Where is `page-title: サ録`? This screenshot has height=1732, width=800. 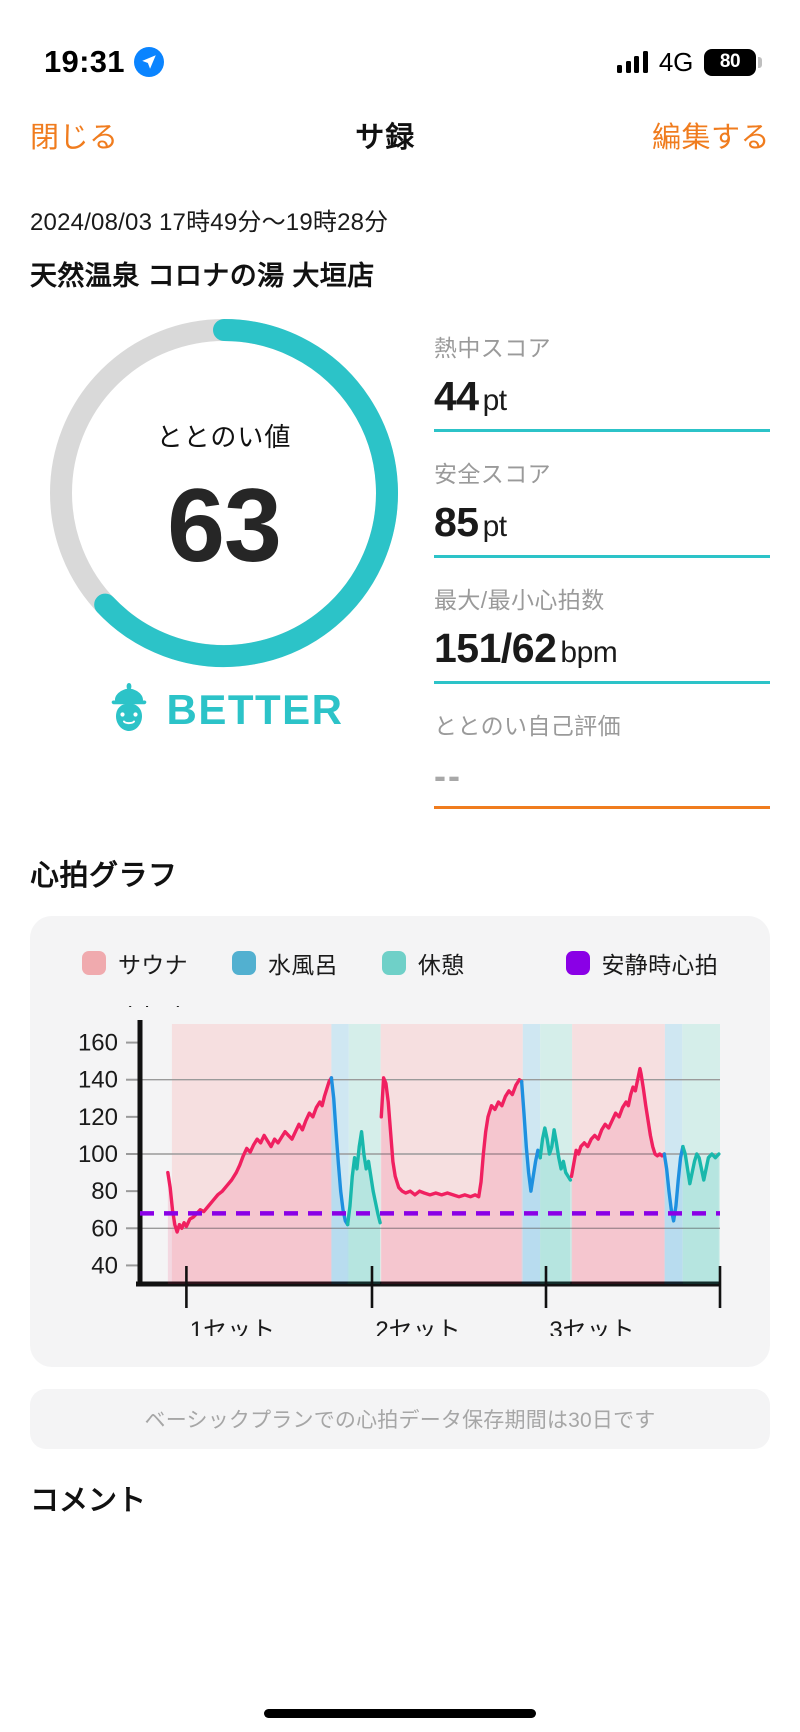 page-title: サ録 is located at coordinates (385, 138).